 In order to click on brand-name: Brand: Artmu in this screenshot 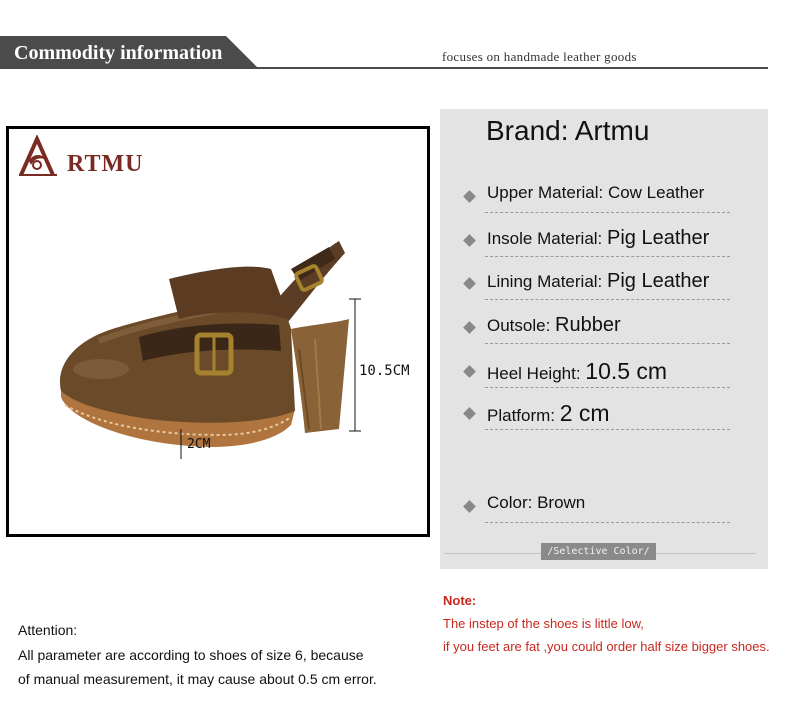, I will do `click(568, 130)`.